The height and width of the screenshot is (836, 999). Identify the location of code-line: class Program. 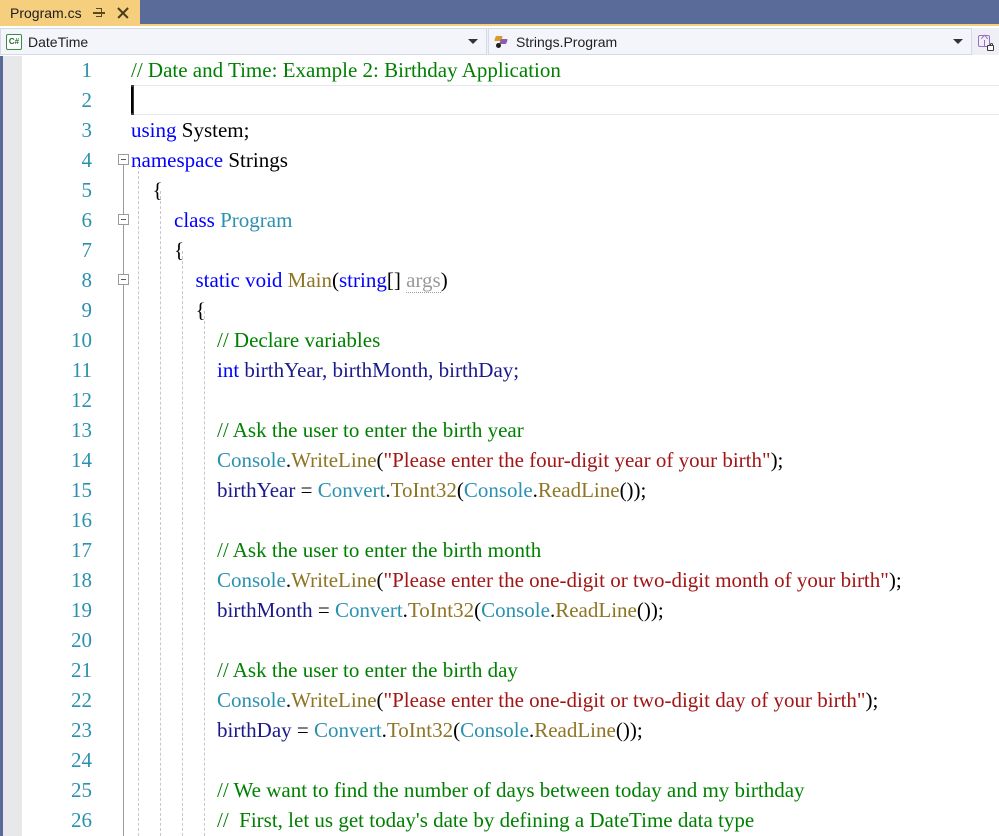
(233, 220).